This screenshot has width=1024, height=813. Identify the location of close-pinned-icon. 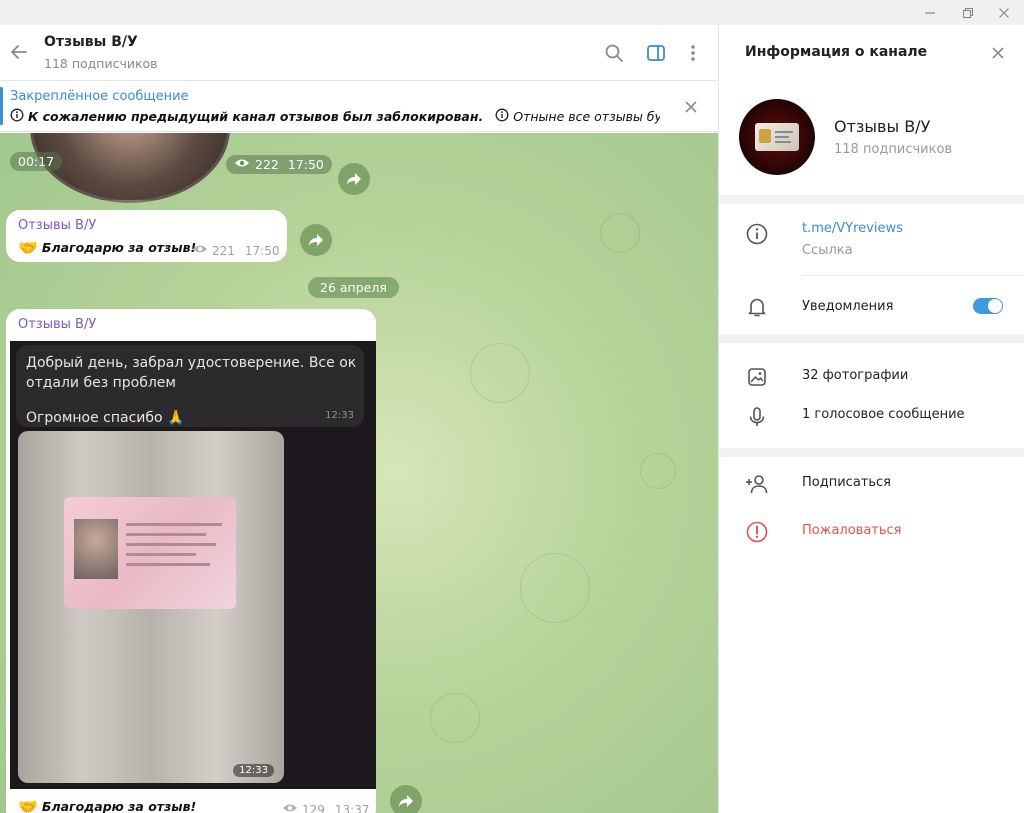
(691, 107).